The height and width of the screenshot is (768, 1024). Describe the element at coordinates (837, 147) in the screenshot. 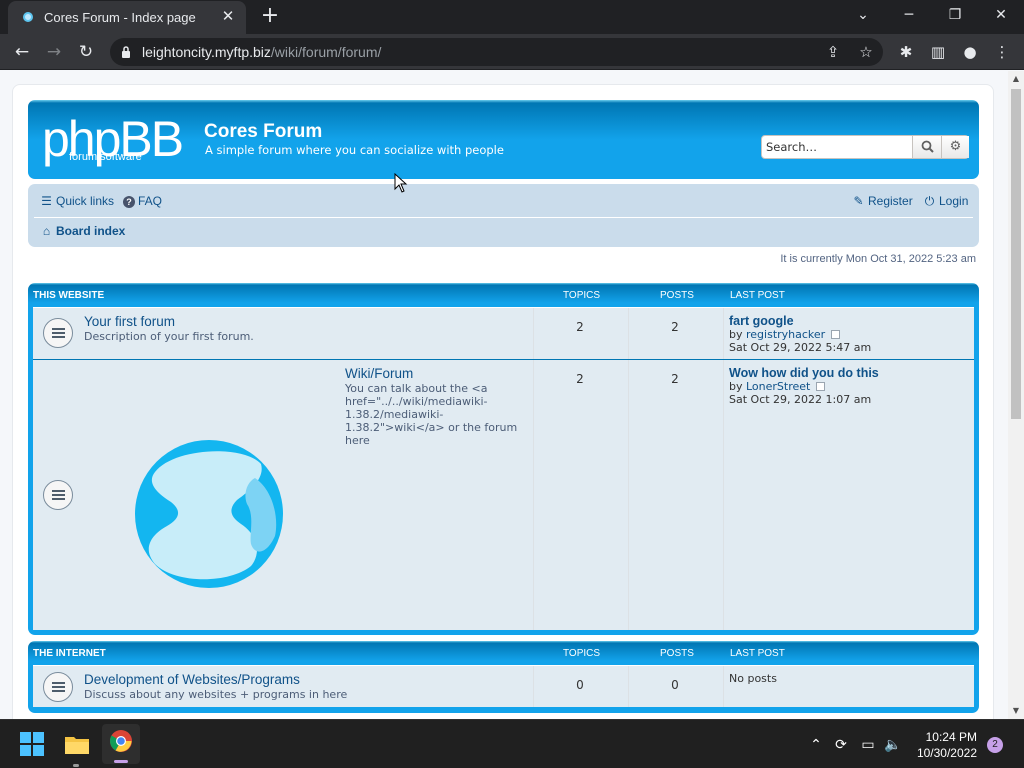

I see `search-input` at that location.